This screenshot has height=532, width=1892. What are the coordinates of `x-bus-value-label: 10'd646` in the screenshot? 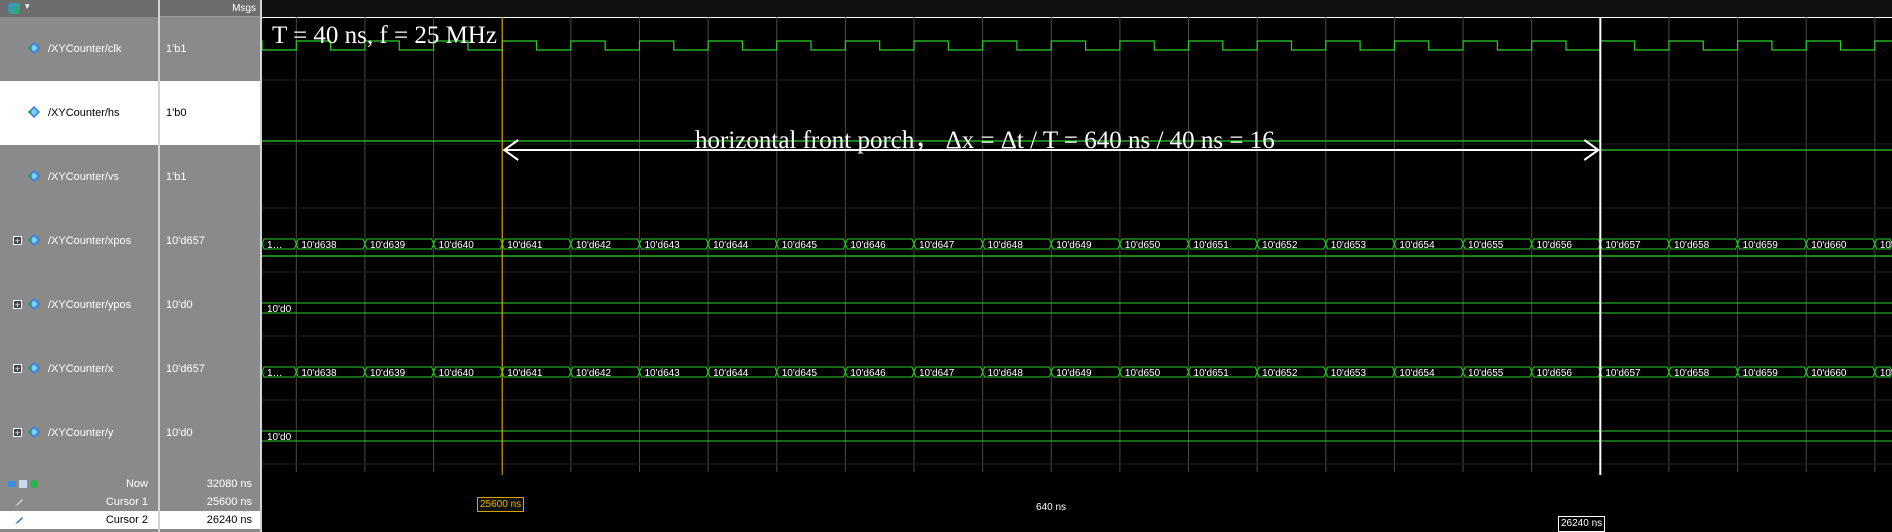 It's located at (868, 373).